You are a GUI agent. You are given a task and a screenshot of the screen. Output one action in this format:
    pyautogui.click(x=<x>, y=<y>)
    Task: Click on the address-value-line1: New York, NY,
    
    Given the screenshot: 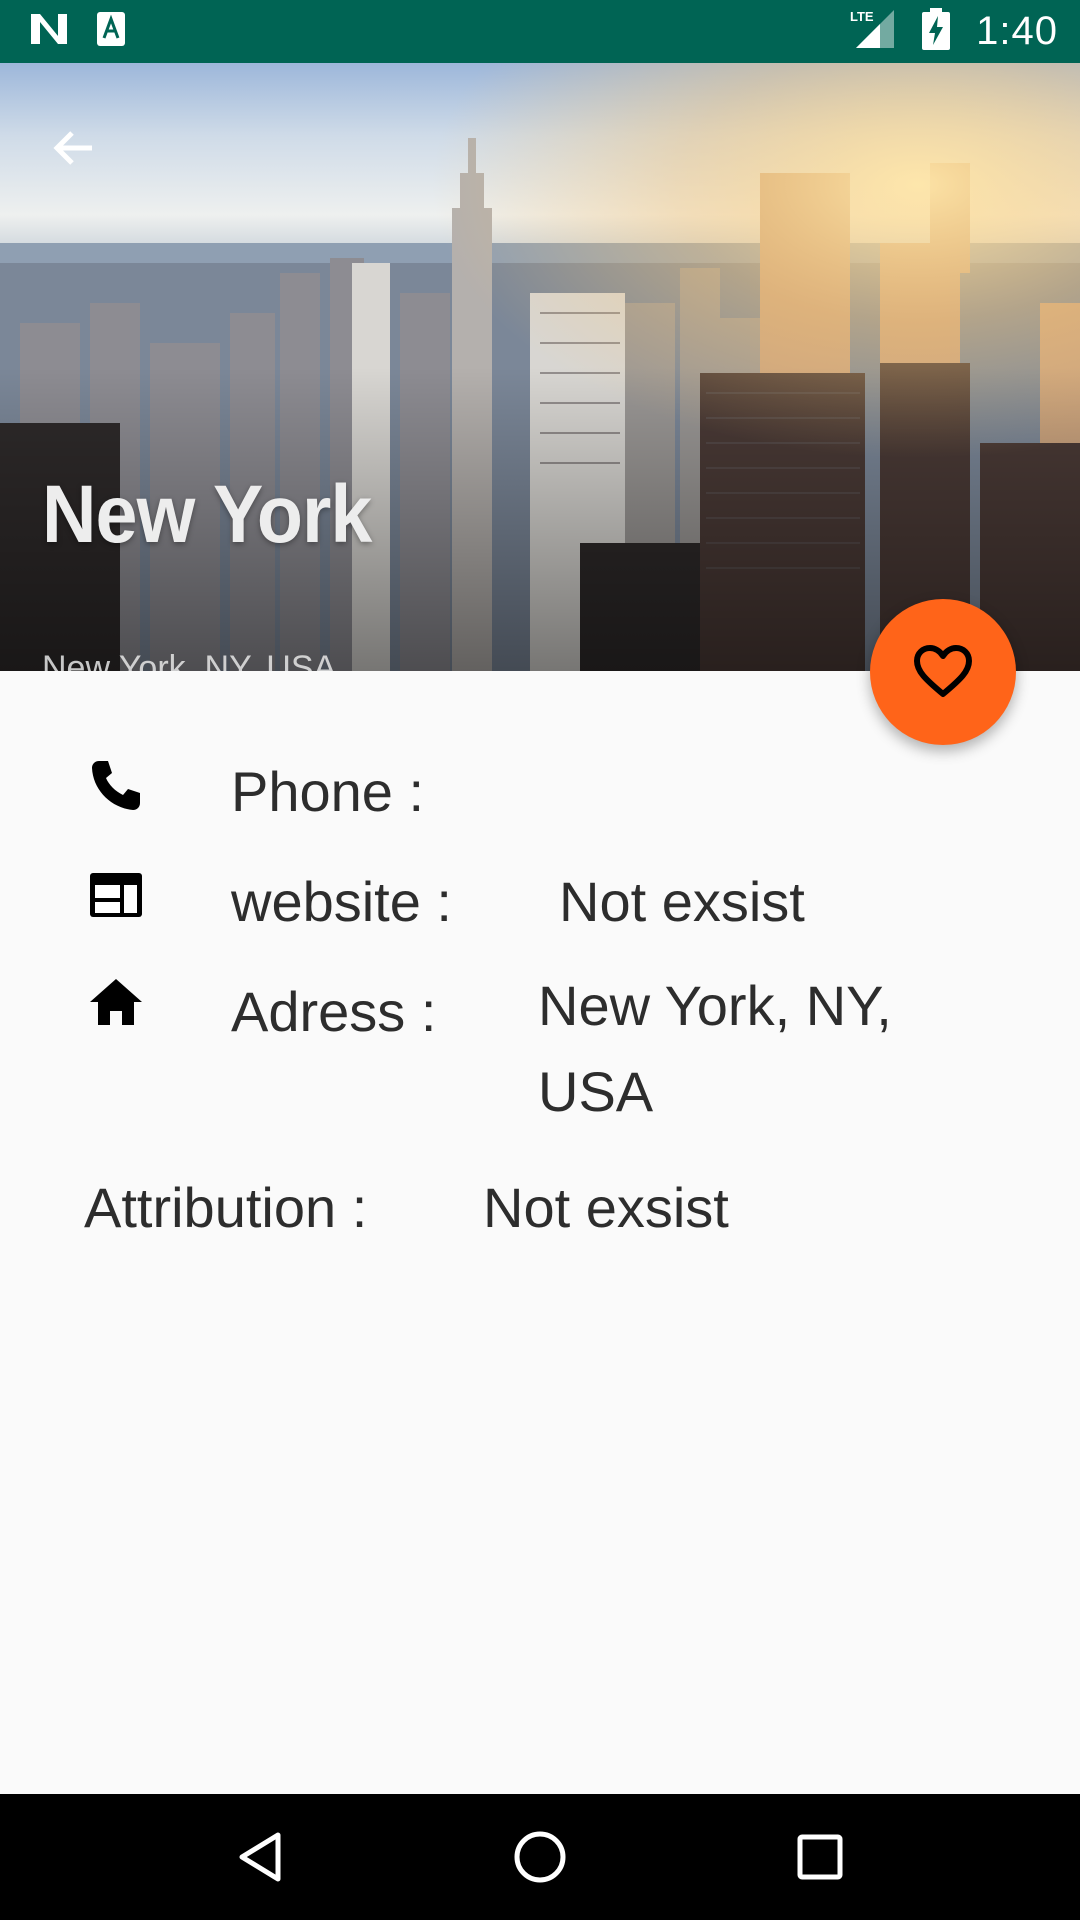 What is the action you would take?
    pyautogui.click(x=715, y=1005)
    